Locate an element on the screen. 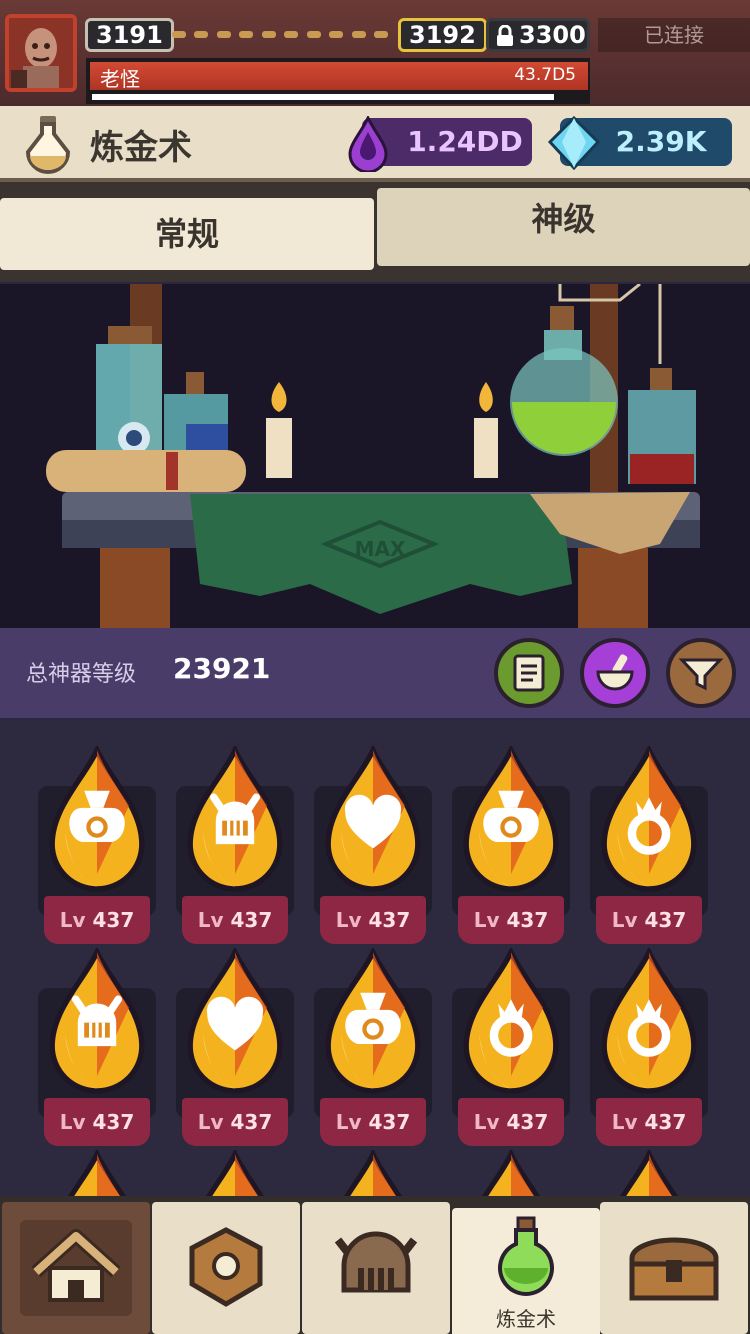 Image resolution: width=750 pixels, height=1334 pixels. artifact-level-bar: 总神器等级 23921 is located at coordinates (375, 673).